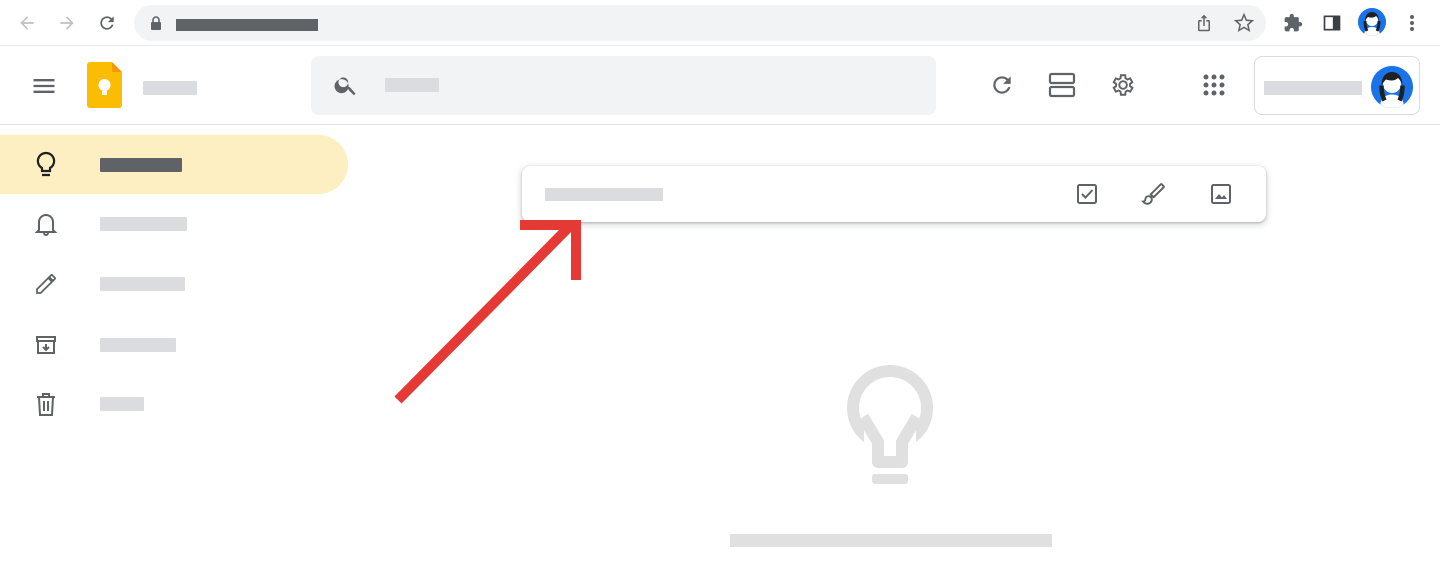 The height and width of the screenshot is (563, 1440). Describe the element at coordinates (170, 88) in the screenshot. I see `app-title` at that location.